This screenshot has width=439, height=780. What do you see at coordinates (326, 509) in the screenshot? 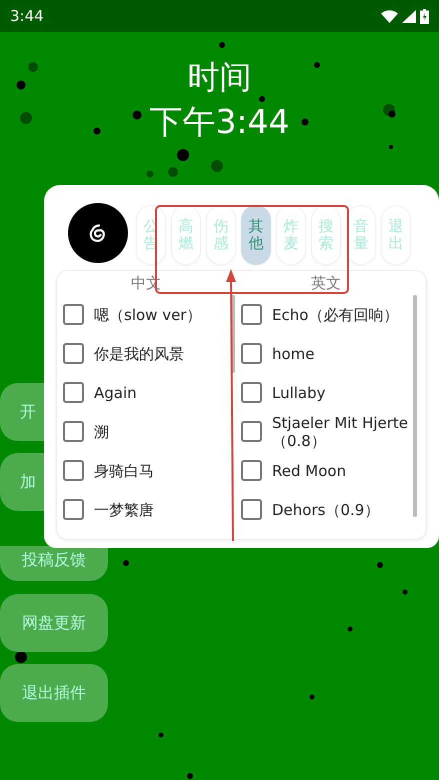
I see `song-label: Dehors（0.9）` at bounding box center [326, 509].